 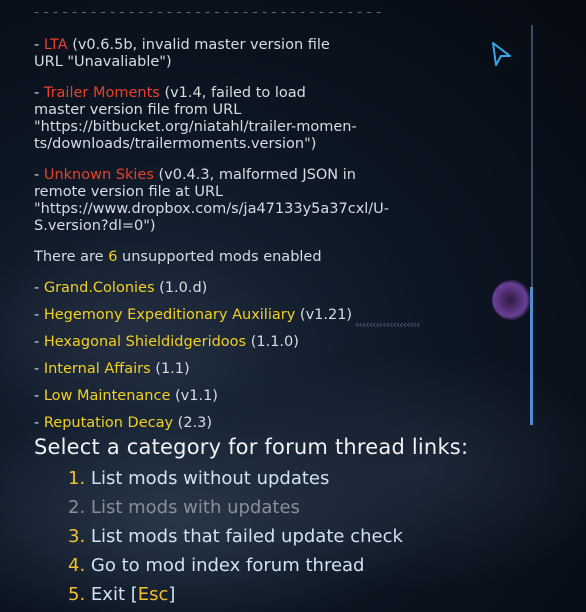 I want to click on summary-text: There are, so click(x=71, y=257).